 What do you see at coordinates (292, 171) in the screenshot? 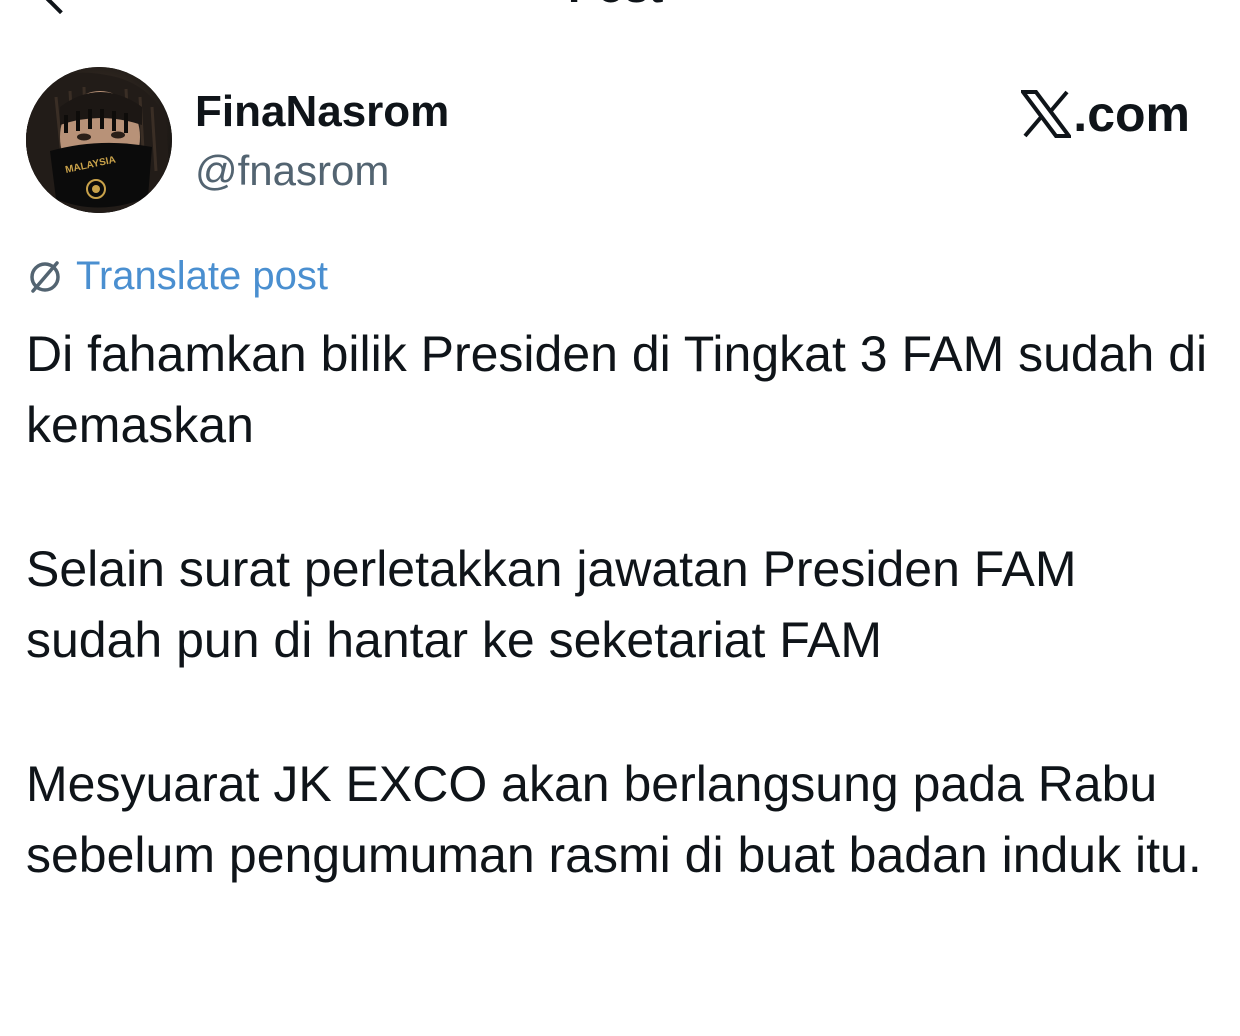
I see `author-handle: @fnasrom` at bounding box center [292, 171].